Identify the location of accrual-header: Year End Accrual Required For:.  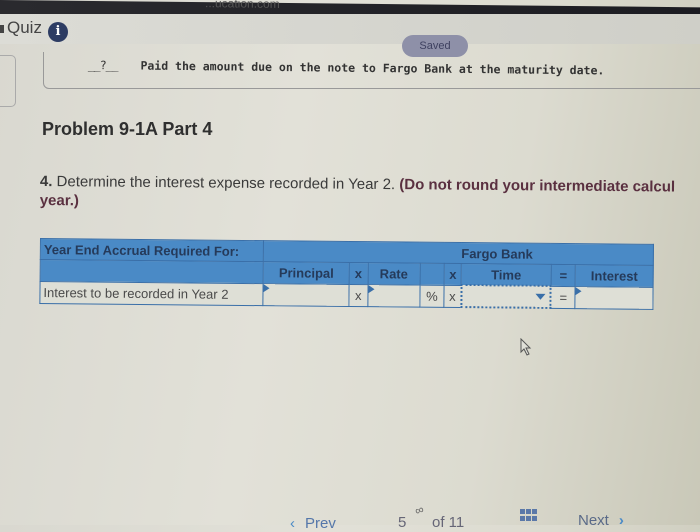
(152, 250).